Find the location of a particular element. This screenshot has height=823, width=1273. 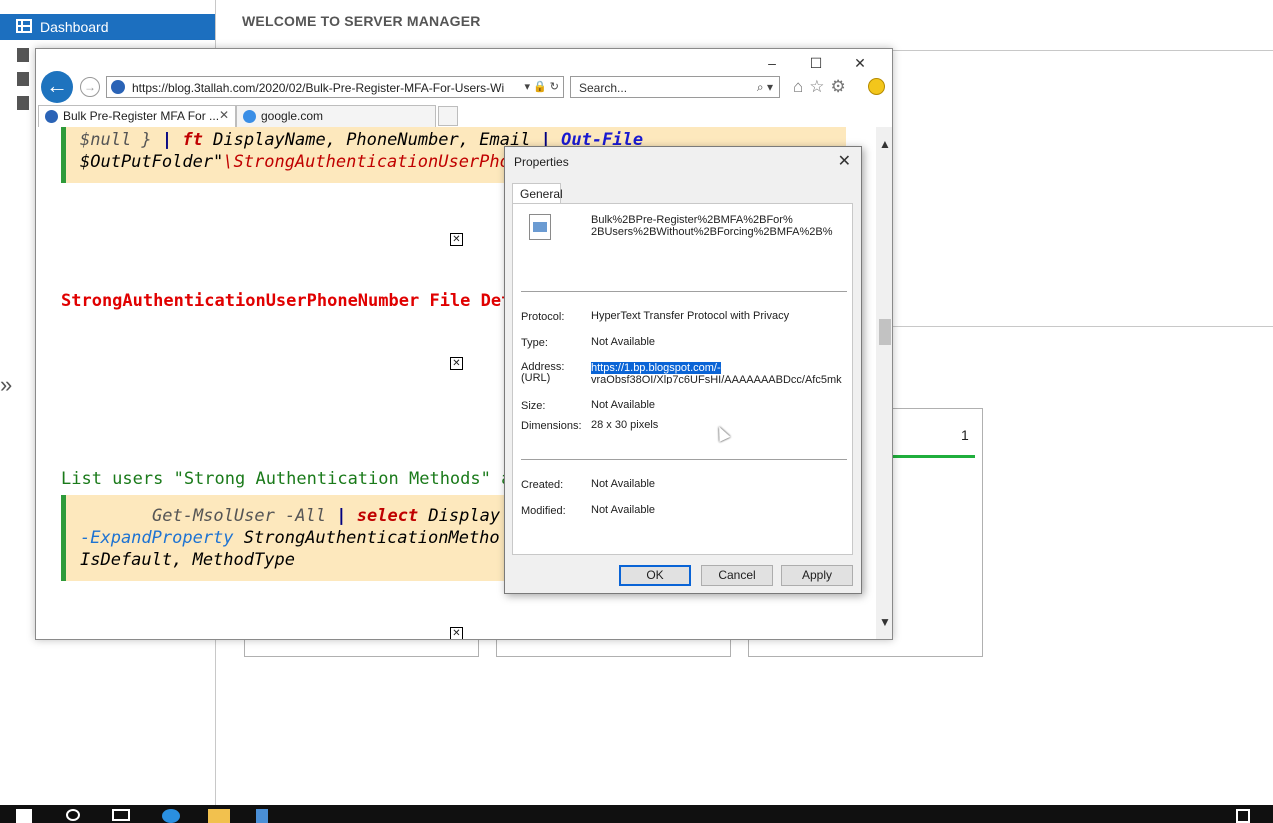

modified-label: Modified: is located at coordinates (543, 511).